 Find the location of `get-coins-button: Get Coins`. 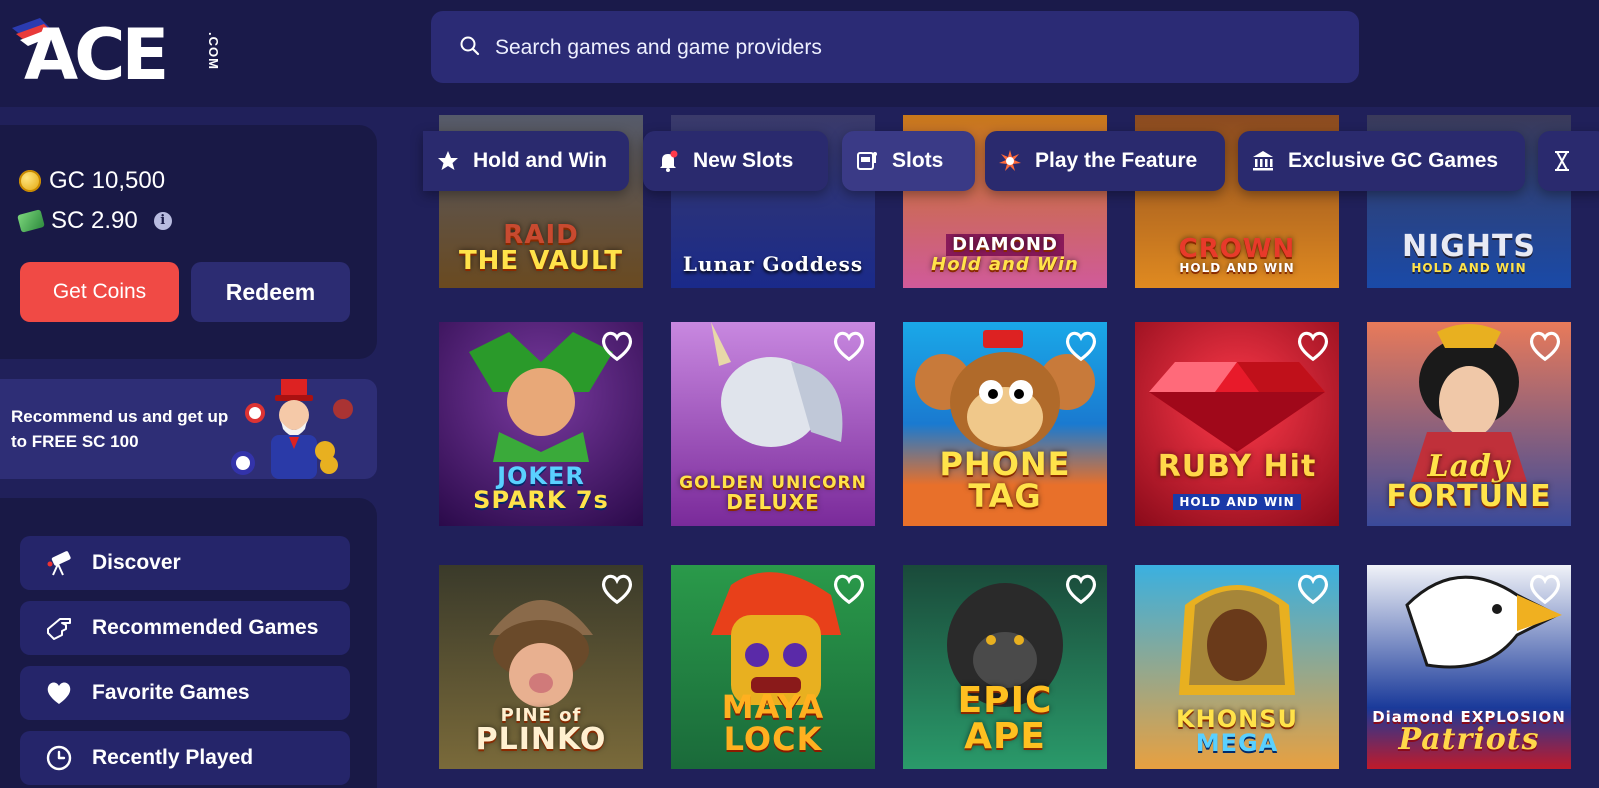

get-coins-button: Get Coins is located at coordinates (99, 292).